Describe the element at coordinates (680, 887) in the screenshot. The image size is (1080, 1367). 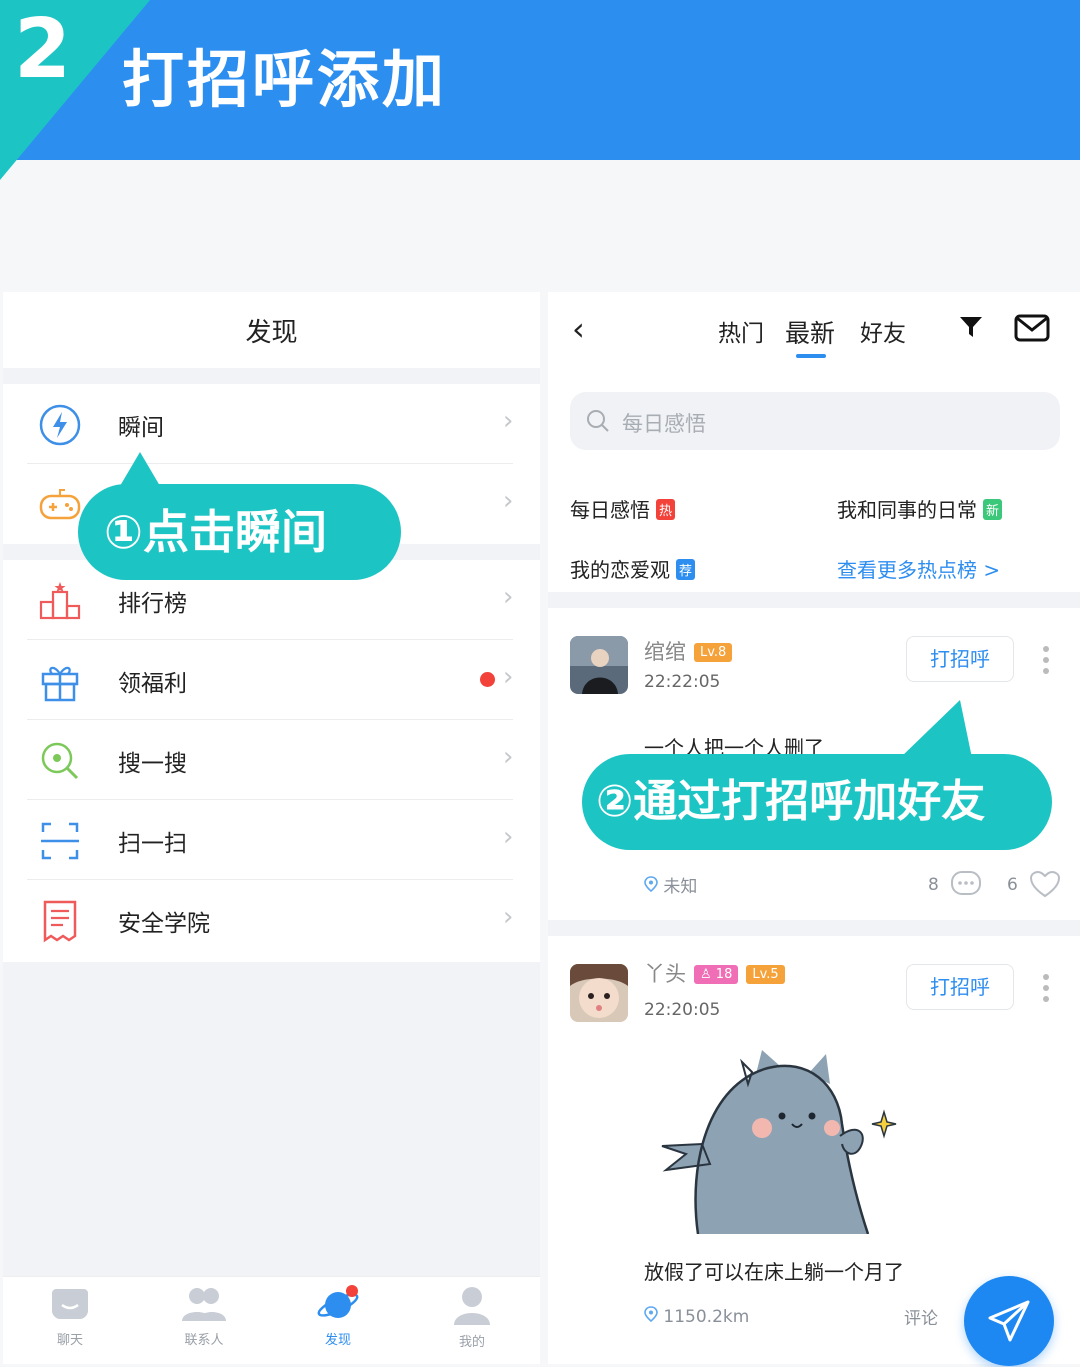
I see `location-text: 未知` at that location.